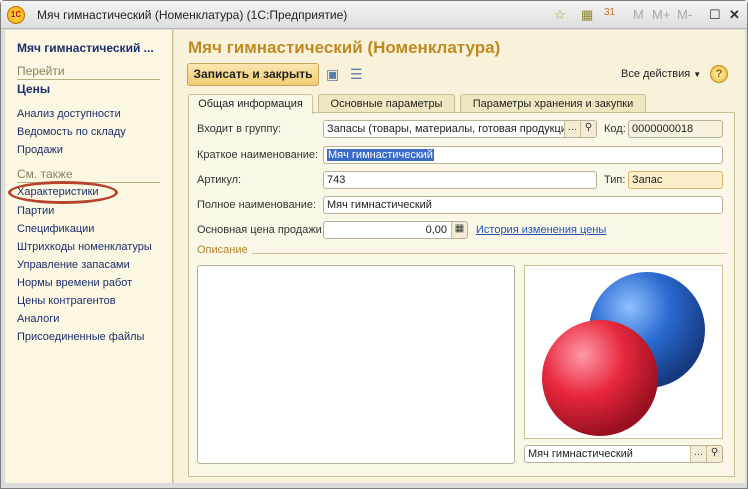  Describe the element at coordinates (84, 247) in the screenshot. I see `sidebar-item-barcodes: Штрихкоды номенклатуры` at that location.